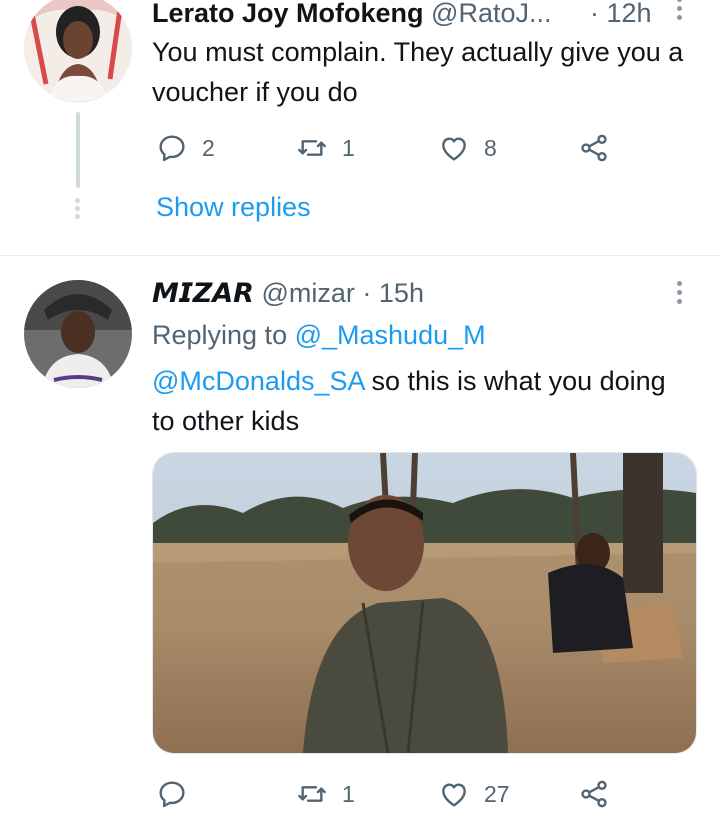 The image size is (720, 827). I want to click on tweet-timestamp: · 15h, so click(393, 293).